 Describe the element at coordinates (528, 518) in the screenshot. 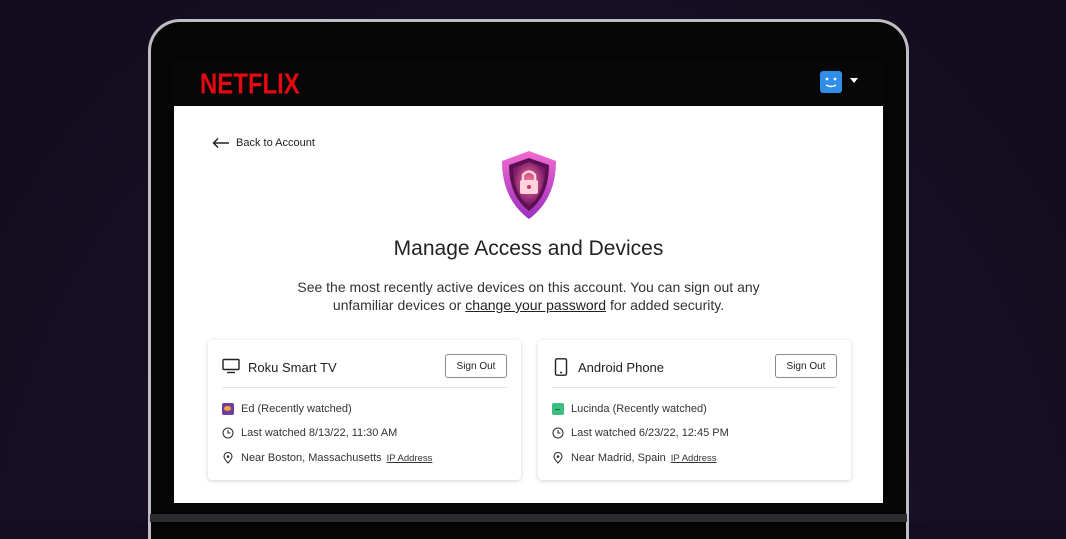

I see `laptop-base` at that location.